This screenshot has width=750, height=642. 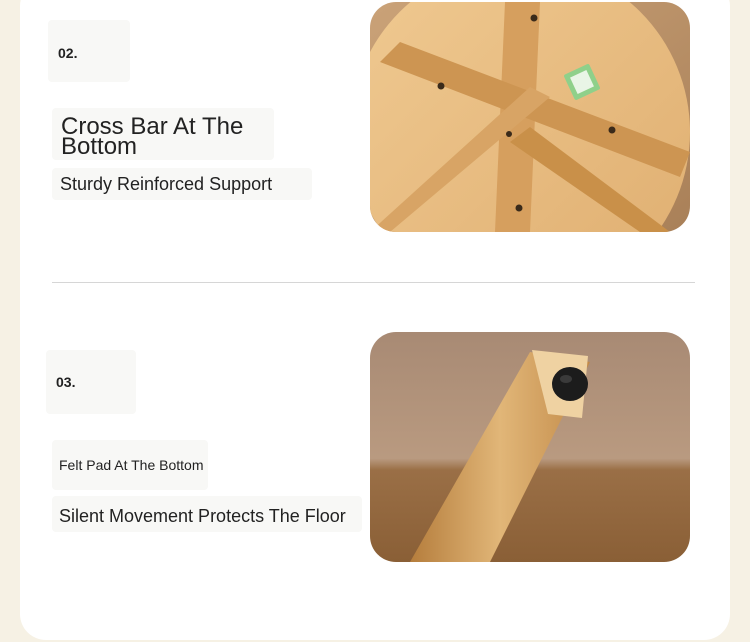 What do you see at coordinates (152, 136) in the screenshot?
I see `section-title: Cross Bar At The Bottom` at bounding box center [152, 136].